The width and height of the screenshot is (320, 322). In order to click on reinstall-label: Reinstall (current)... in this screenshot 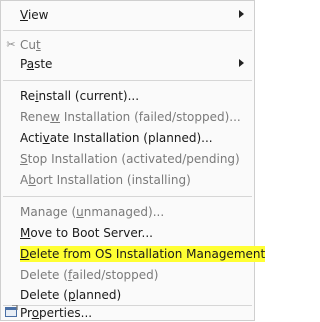, I will do `click(80, 96)`.